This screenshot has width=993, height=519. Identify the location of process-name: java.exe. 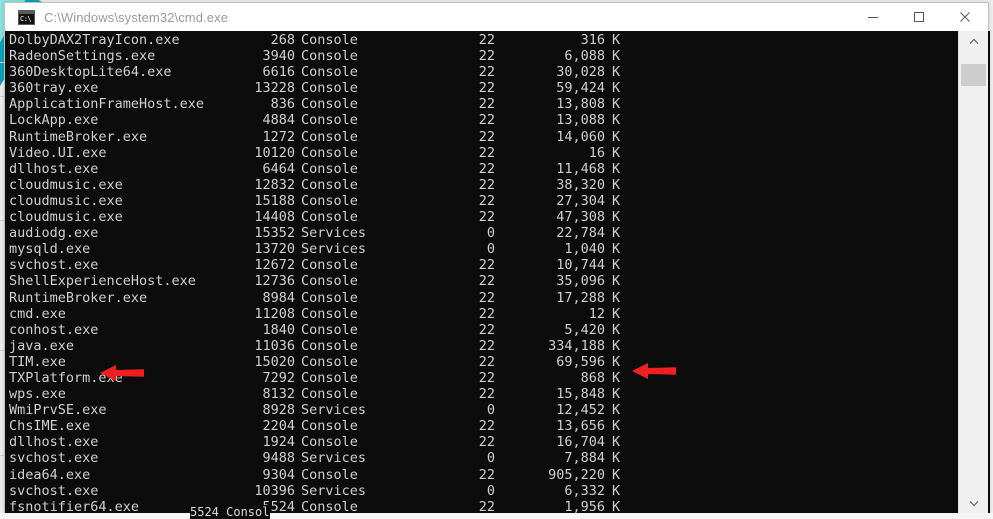
(42, 345).